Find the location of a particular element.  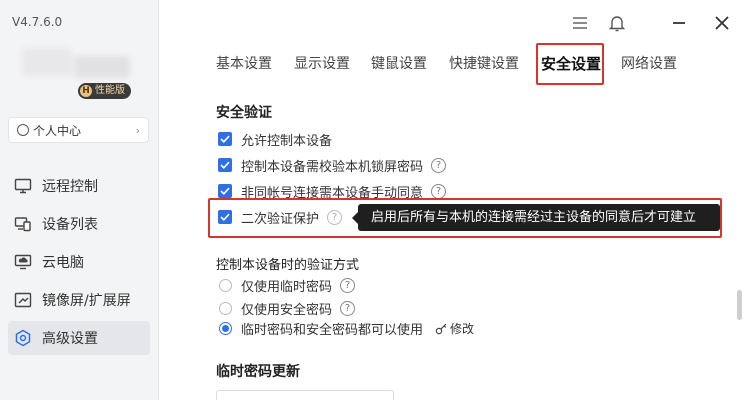

security-section-title: 安全验证 is located at coordinates (244, 113).